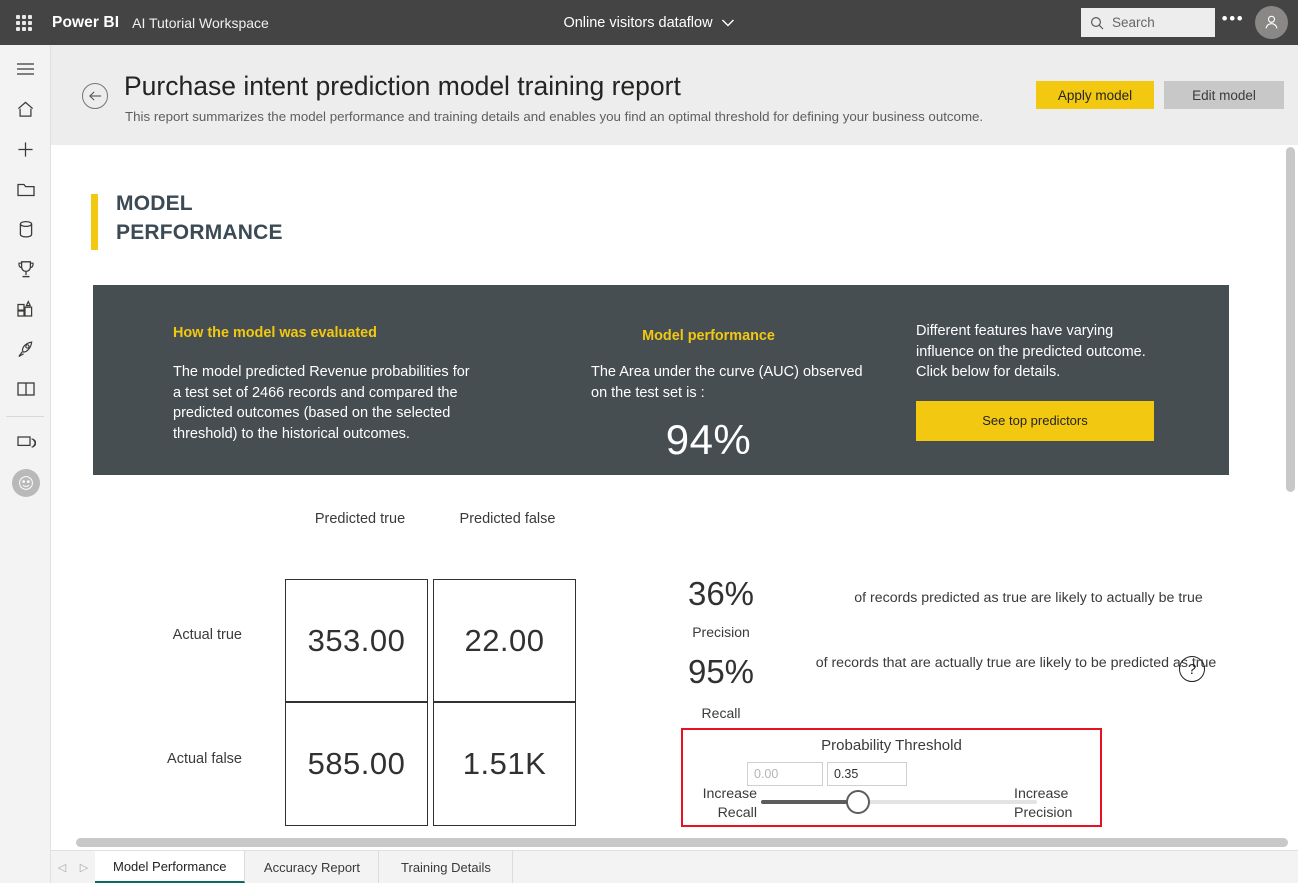 The image size is (1298, 883). Describe the element at coordinates (905, 867) in the screenshot. I see `tab-bar-filler` at that location.